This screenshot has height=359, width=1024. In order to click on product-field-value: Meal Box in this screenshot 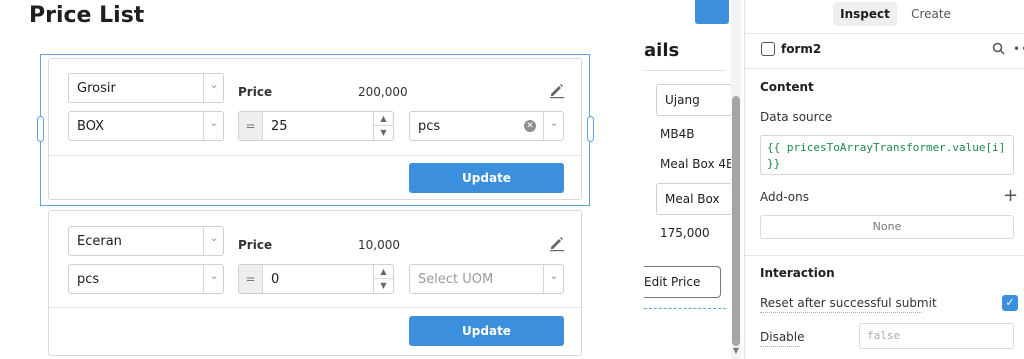, I will do `click(692, 199)`.